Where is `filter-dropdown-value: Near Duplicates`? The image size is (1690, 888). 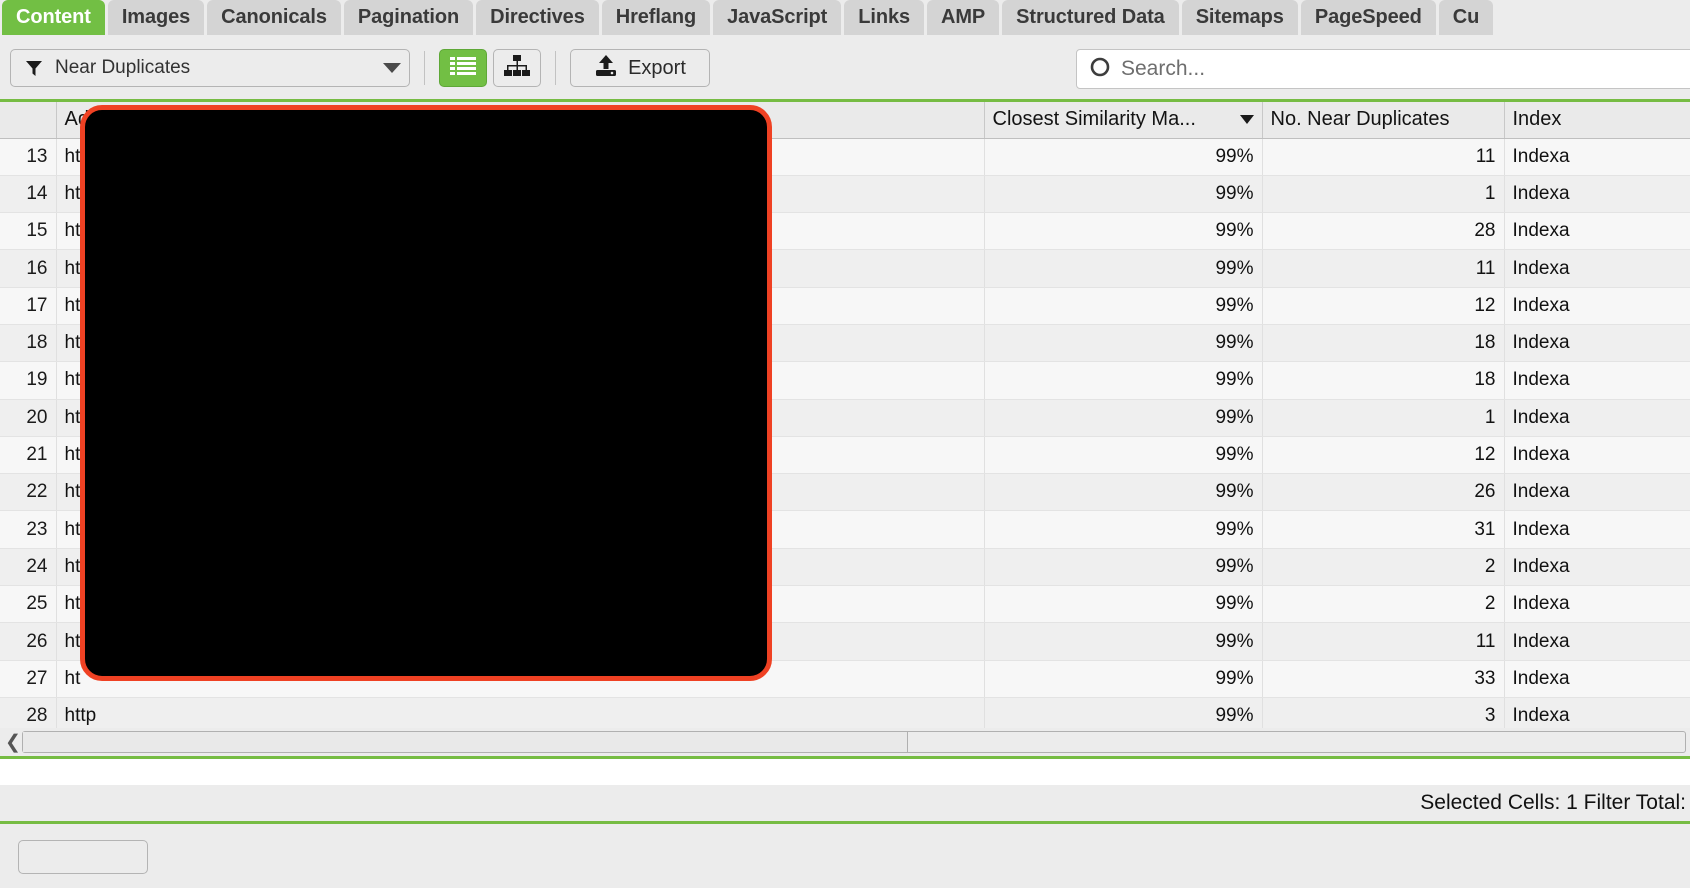 filter-dropdown-value: Near Duplicates is located at coordinates (123, 67).